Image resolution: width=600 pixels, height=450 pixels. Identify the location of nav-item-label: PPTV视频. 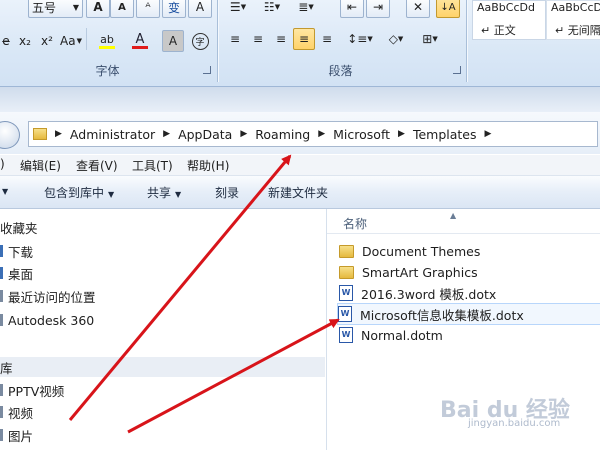
(36, 391).